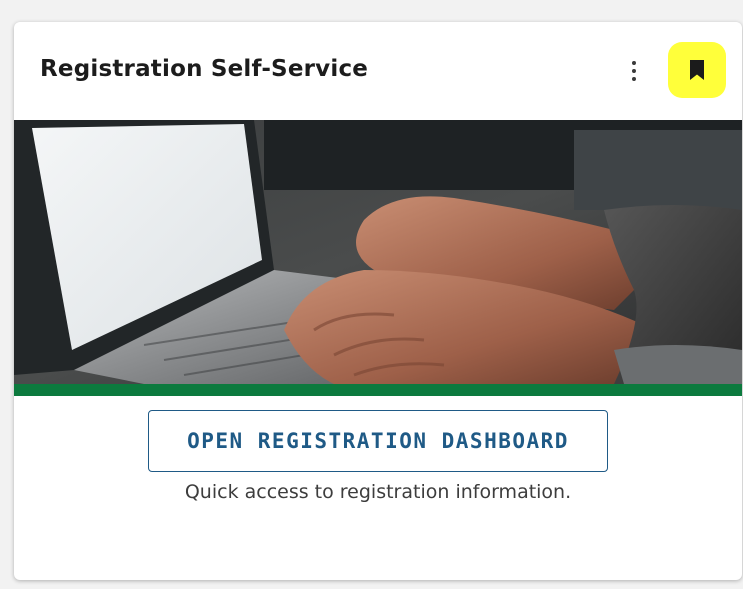 The height and width of the screenshot is (589, 743). I want to click on more-options-button, so click(634, 71).